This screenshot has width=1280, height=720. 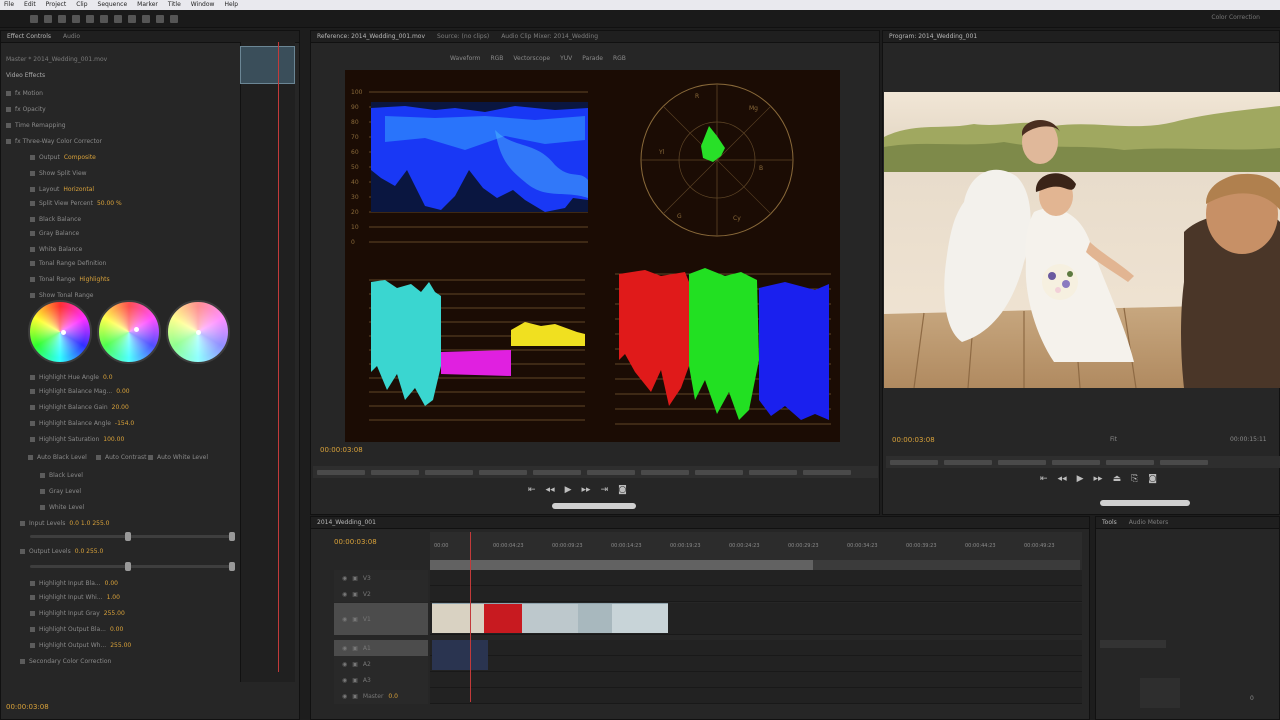 I want to click on razor-tool-icon, so click(x=104, y=18).